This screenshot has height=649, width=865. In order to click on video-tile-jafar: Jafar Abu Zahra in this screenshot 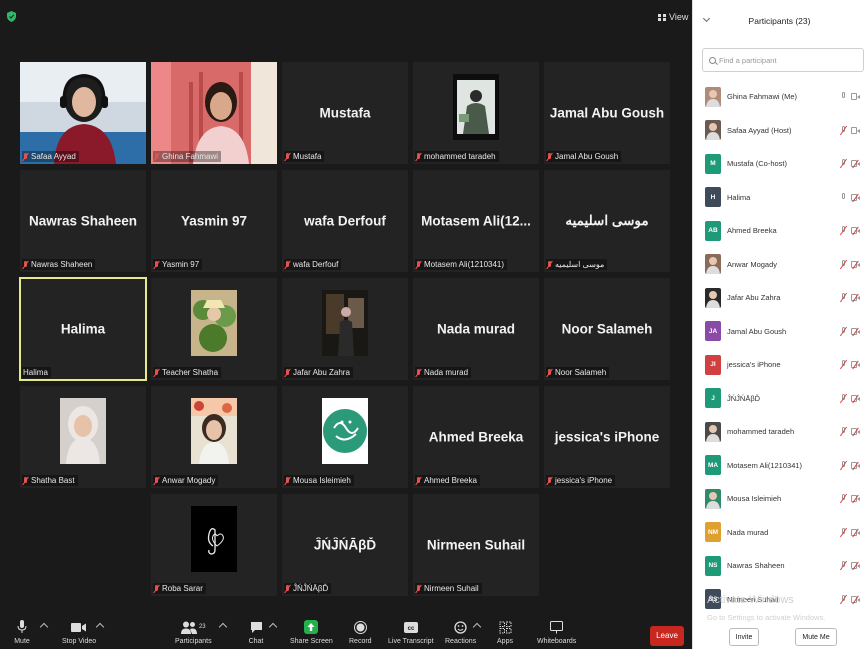, I will do `click(345, 329)`.